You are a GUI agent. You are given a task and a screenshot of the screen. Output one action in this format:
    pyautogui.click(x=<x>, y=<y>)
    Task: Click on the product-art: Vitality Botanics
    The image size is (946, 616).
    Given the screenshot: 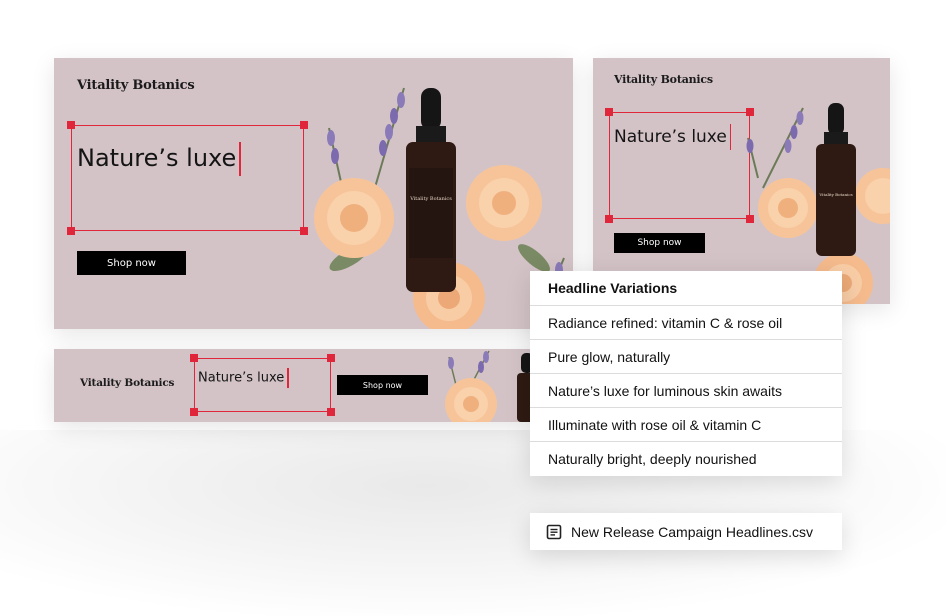 What is the action you would take?
    pyautogui.click(x=818, y=203)
    